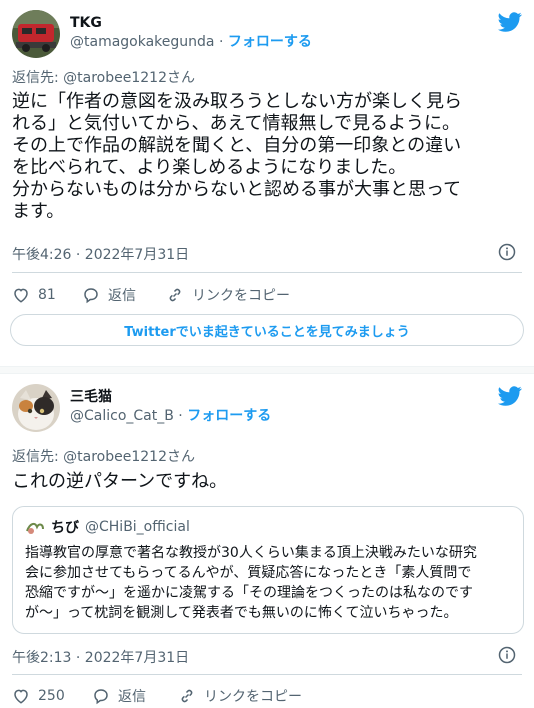 The image size is (534, 708). Describe the element at coordinates (267, 656) in the screenshot. I see `tweet-meta: 午後2:13 · 2022年7月31日` at that location.